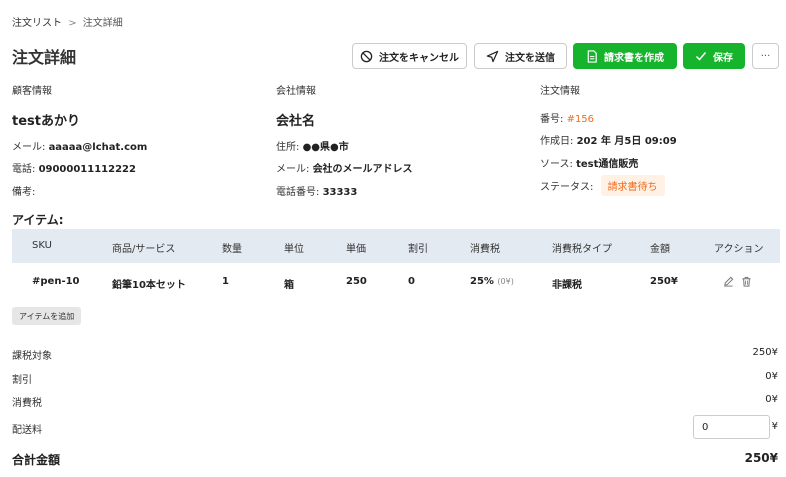 The height and width of the screenshot is (477, 786). Describe the element at coordinates (32, 356) in the screenshot. I see `taxable-label: 課税対象` at that location.